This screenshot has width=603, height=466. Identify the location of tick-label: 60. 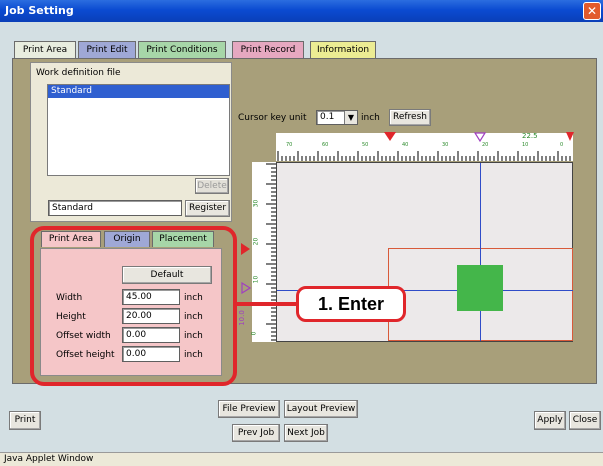
(325, 145).